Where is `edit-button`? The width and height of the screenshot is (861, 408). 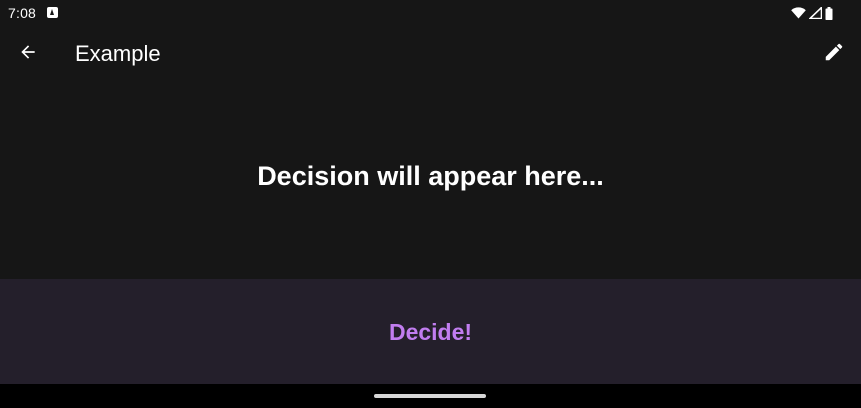 edit-button is located at coordinates (834, 54).